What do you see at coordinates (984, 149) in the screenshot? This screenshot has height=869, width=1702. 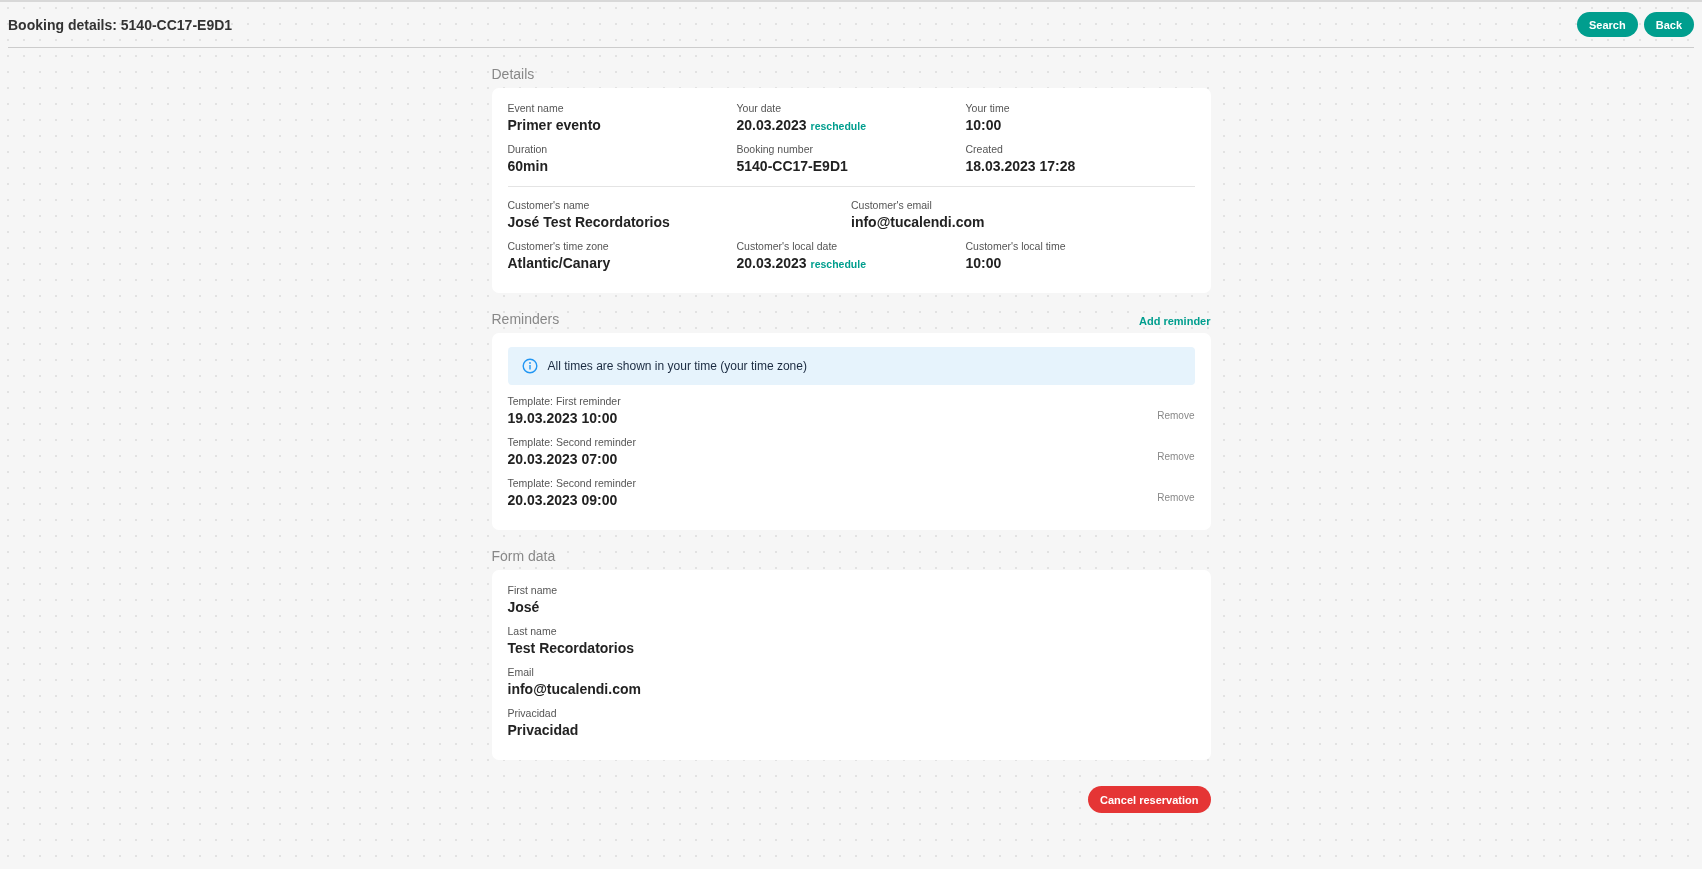 I see `field-label: Created` at bounding box center [984, 149].